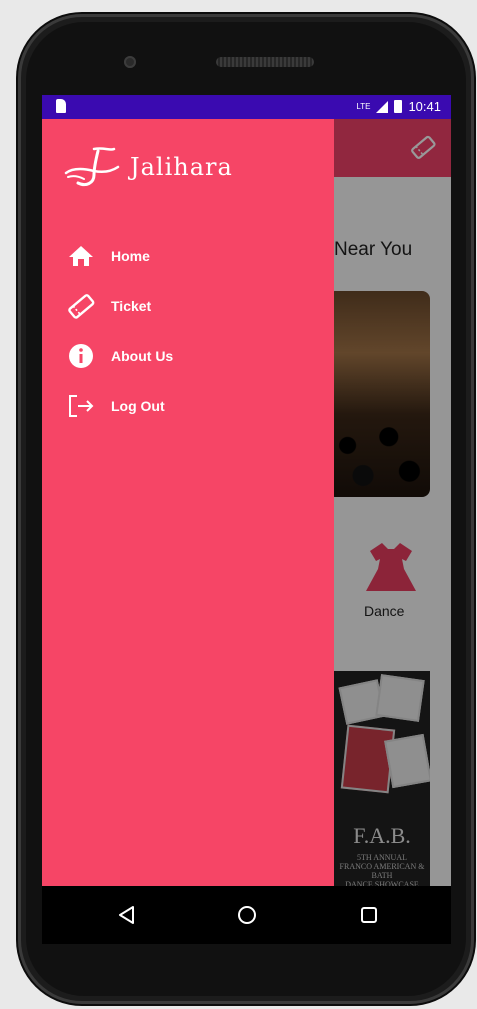 Image resolution: width=477 pixels, height=1009 pixels. What do you see at coordinates (188, 356) in the screenshot?
I see `menu-item-about-us: About Us` at bounding box center [188, 356].